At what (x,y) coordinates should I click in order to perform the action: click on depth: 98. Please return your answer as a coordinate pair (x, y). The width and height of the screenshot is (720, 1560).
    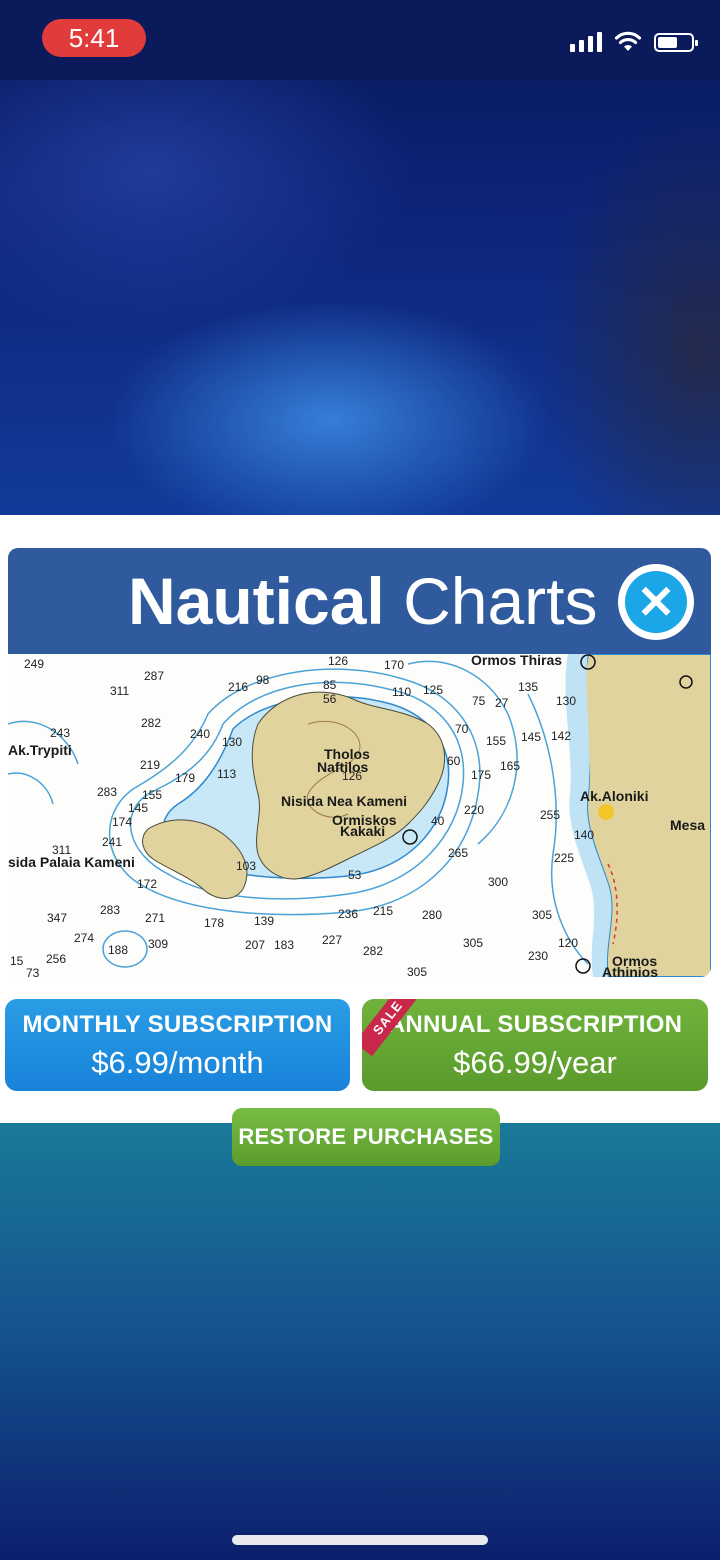
    Looking at the image, I should click on (263, 680).